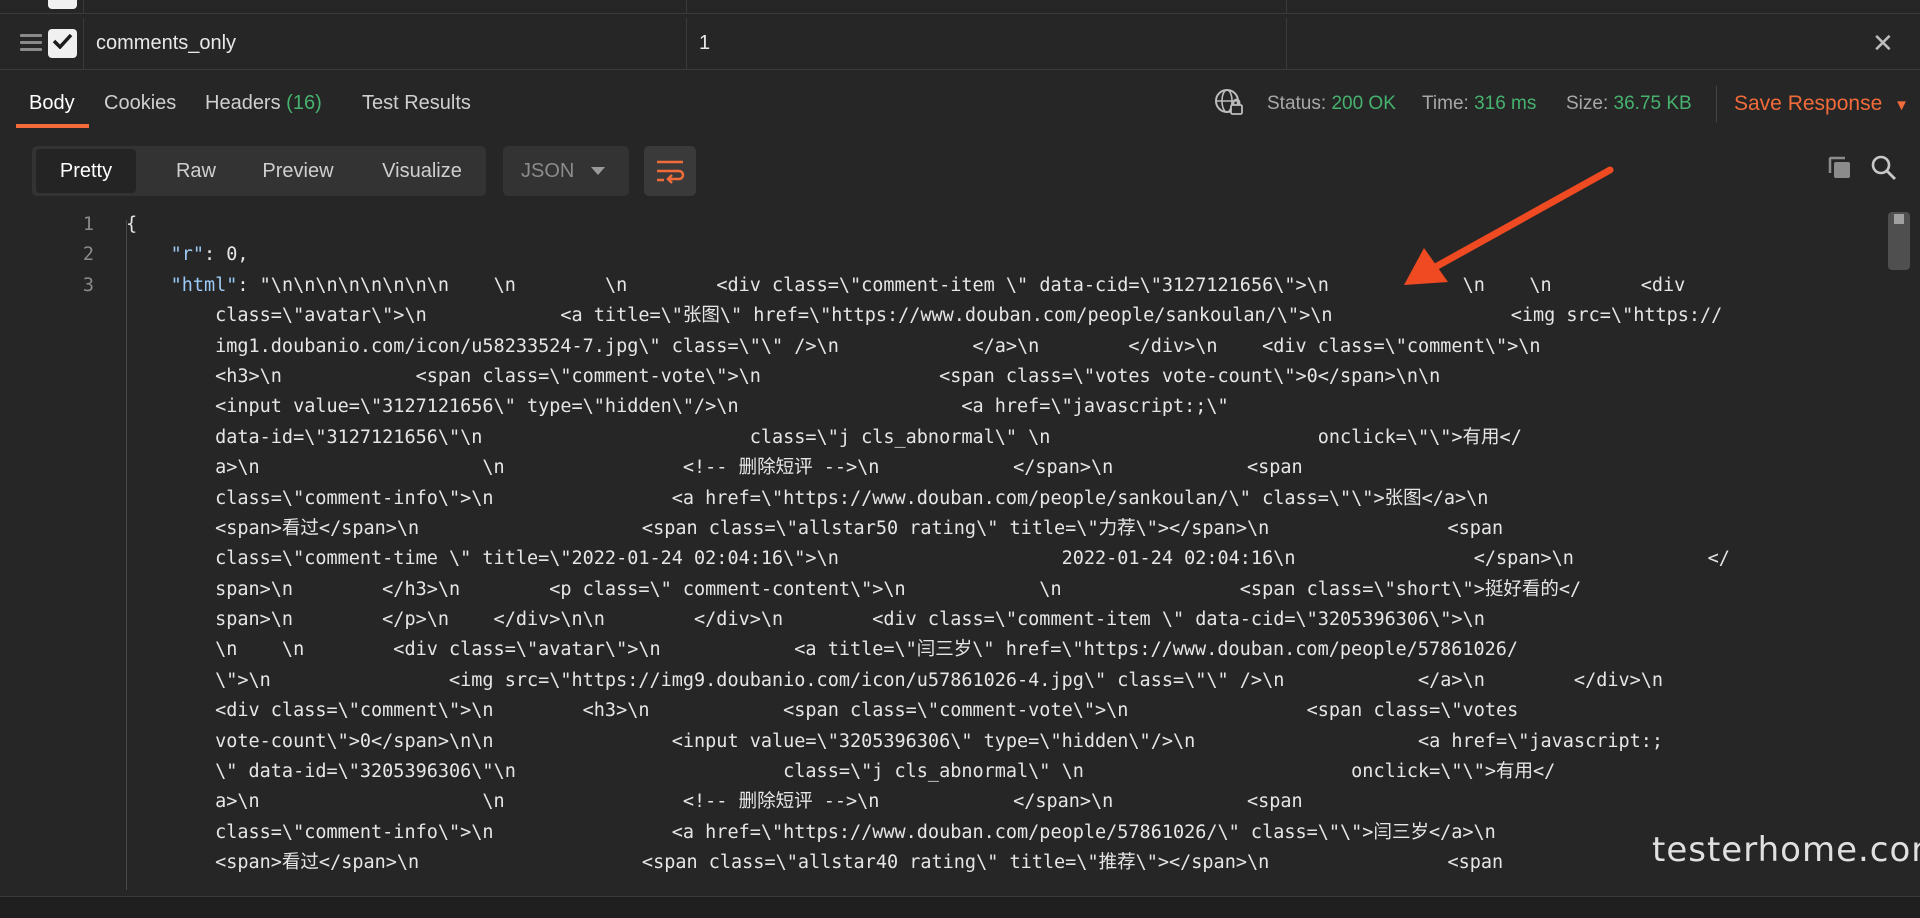 The image size is (1920, 918). Describe the element at coordinates (548, 171) in the screenshot. I see `format-select-value: JSON` at that location.